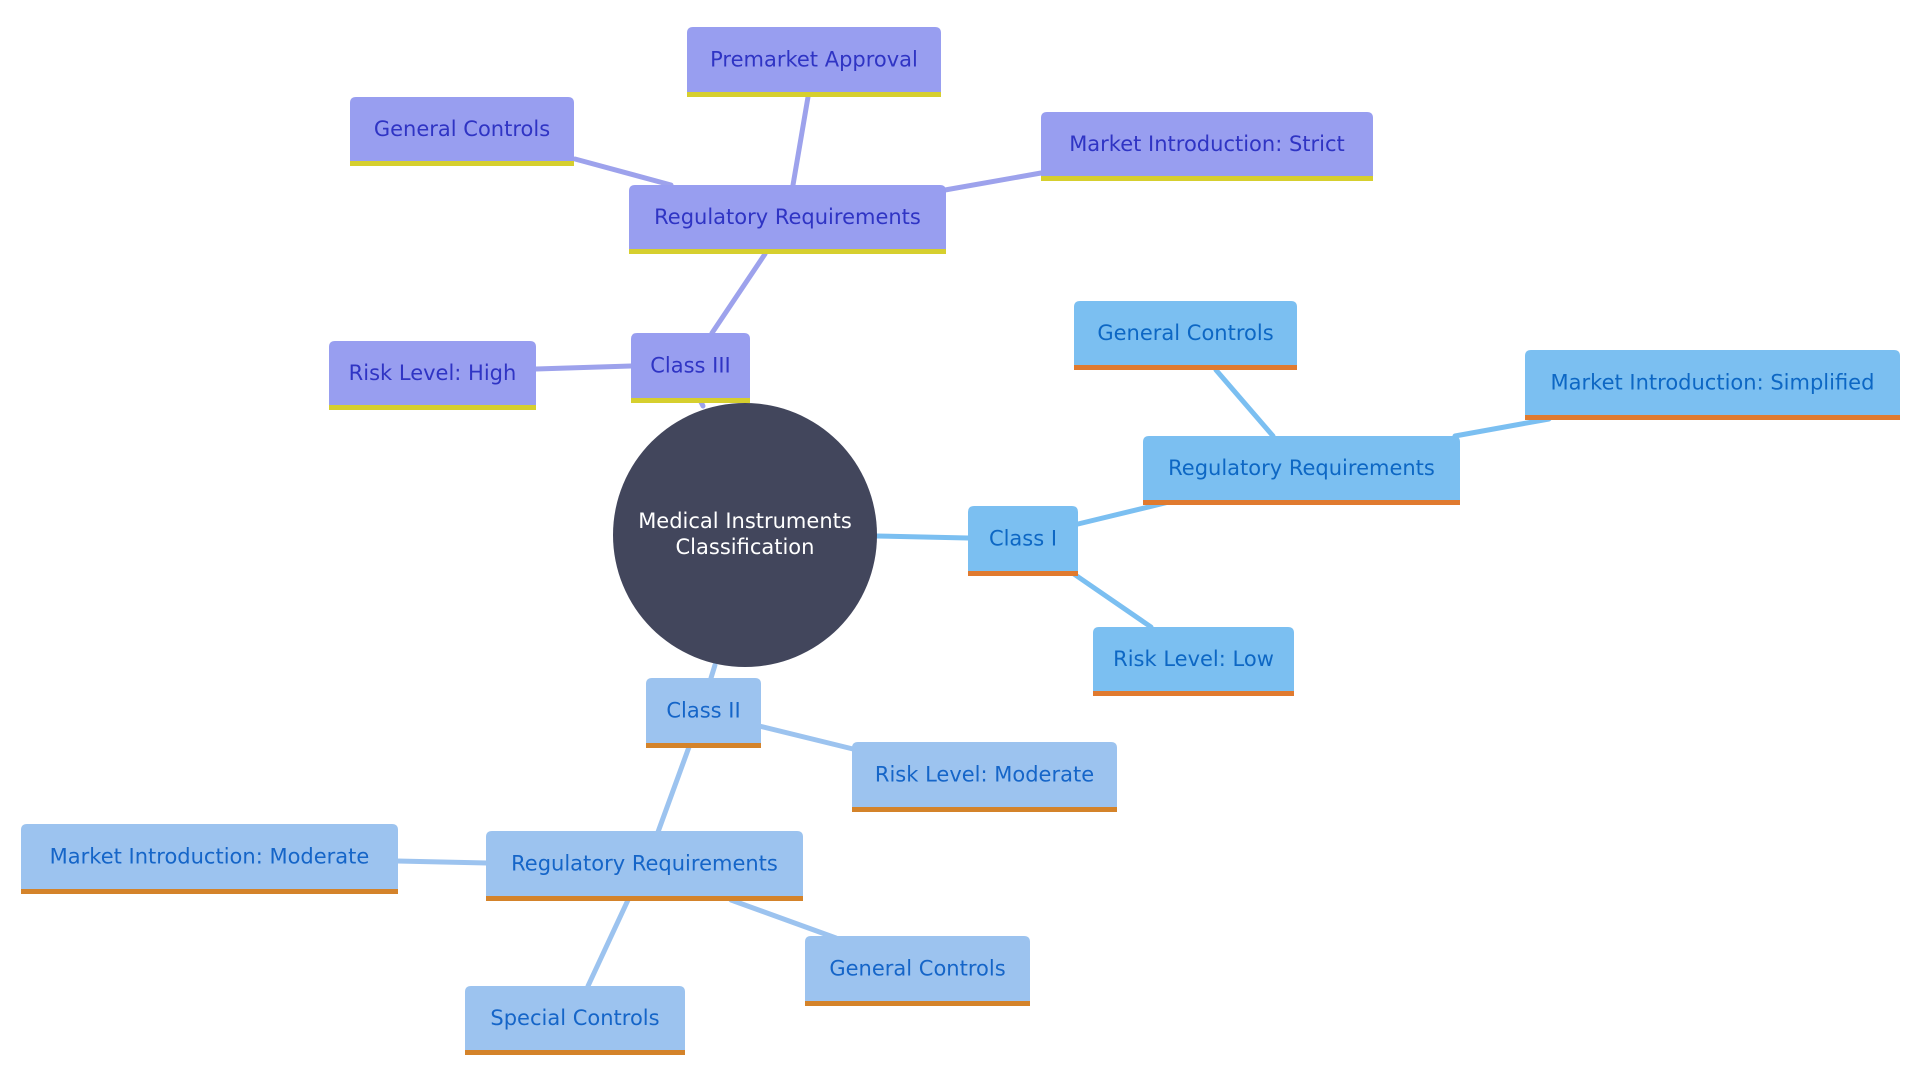  Describe the element at coordinates (623, 172) in the screenshot. I see `edge-c3-reg-to-c3-gc` at that location.